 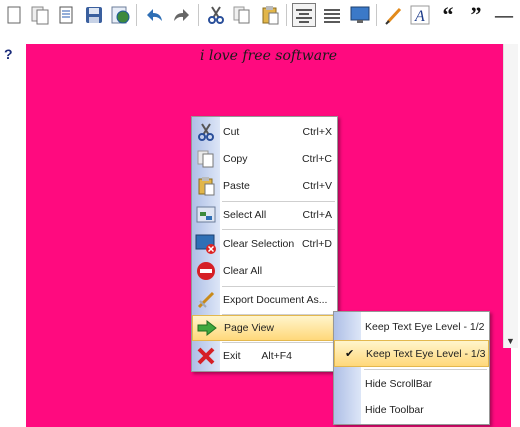 What do you see at coordinates (510, 341) in the screenshot?
I see `scroll-down-arrow-icon: ▼` at bounding box center [510, 341].